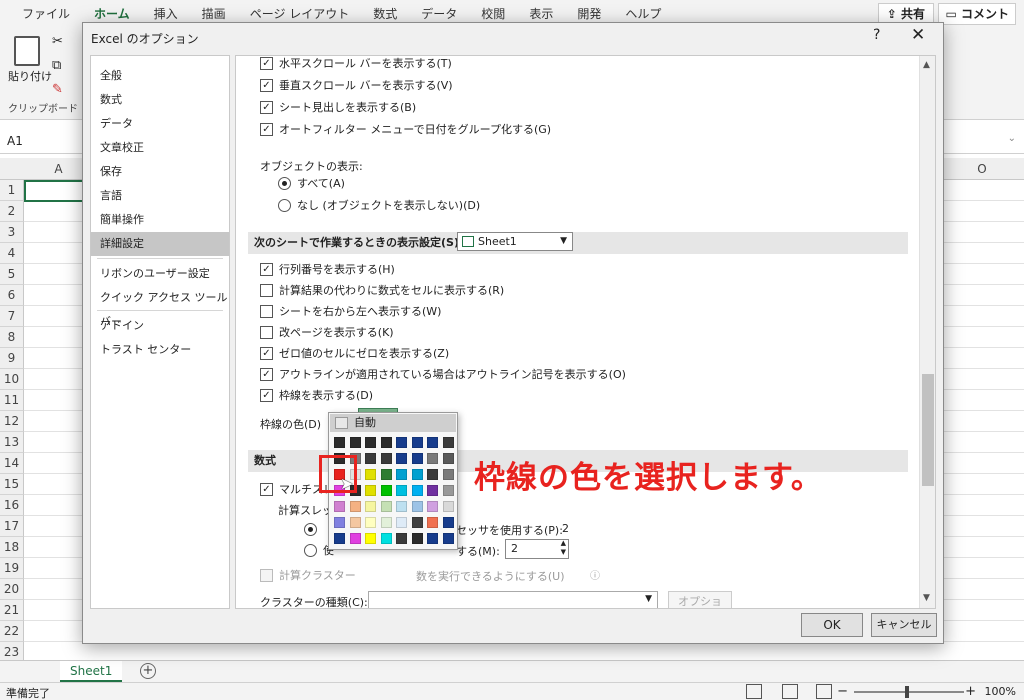 This screenshot has height=700, width=1024. What do you see at coordinates (537, 549) in the screenshot?
I see `manual-threads-stepper: 2 ▲ ▼` at bounding box center [537, 549].